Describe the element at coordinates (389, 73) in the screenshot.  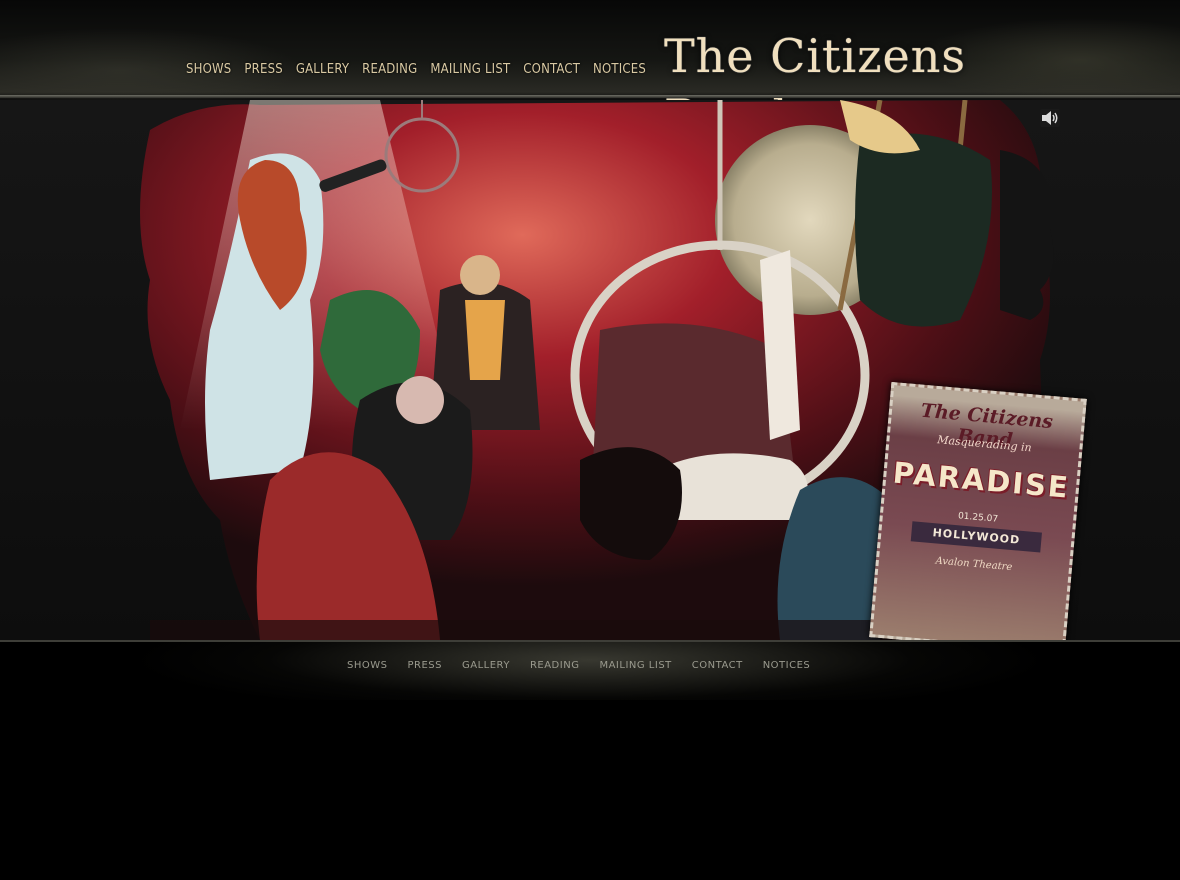
I see `nav-reading: READING` at that location.